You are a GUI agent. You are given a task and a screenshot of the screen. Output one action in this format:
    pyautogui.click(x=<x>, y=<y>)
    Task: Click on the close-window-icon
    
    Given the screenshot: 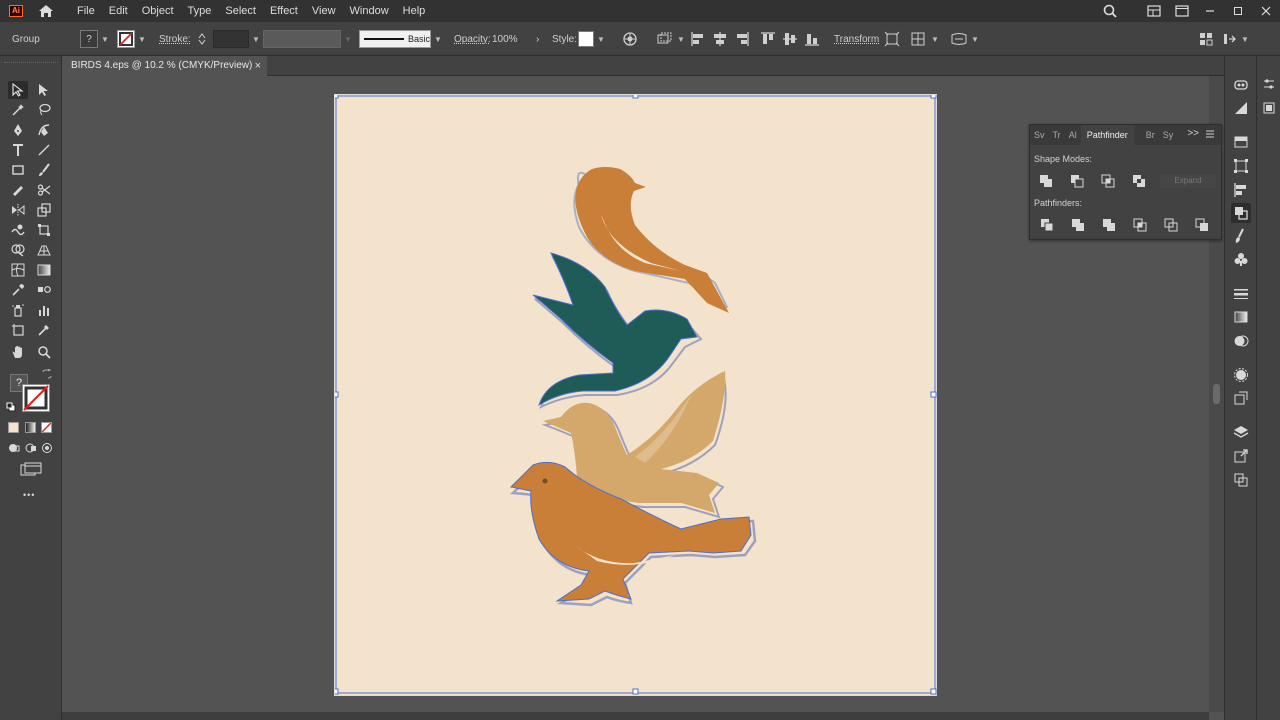 What is the action you would take?
    pyautogui.click(x=1266, y=11)
    